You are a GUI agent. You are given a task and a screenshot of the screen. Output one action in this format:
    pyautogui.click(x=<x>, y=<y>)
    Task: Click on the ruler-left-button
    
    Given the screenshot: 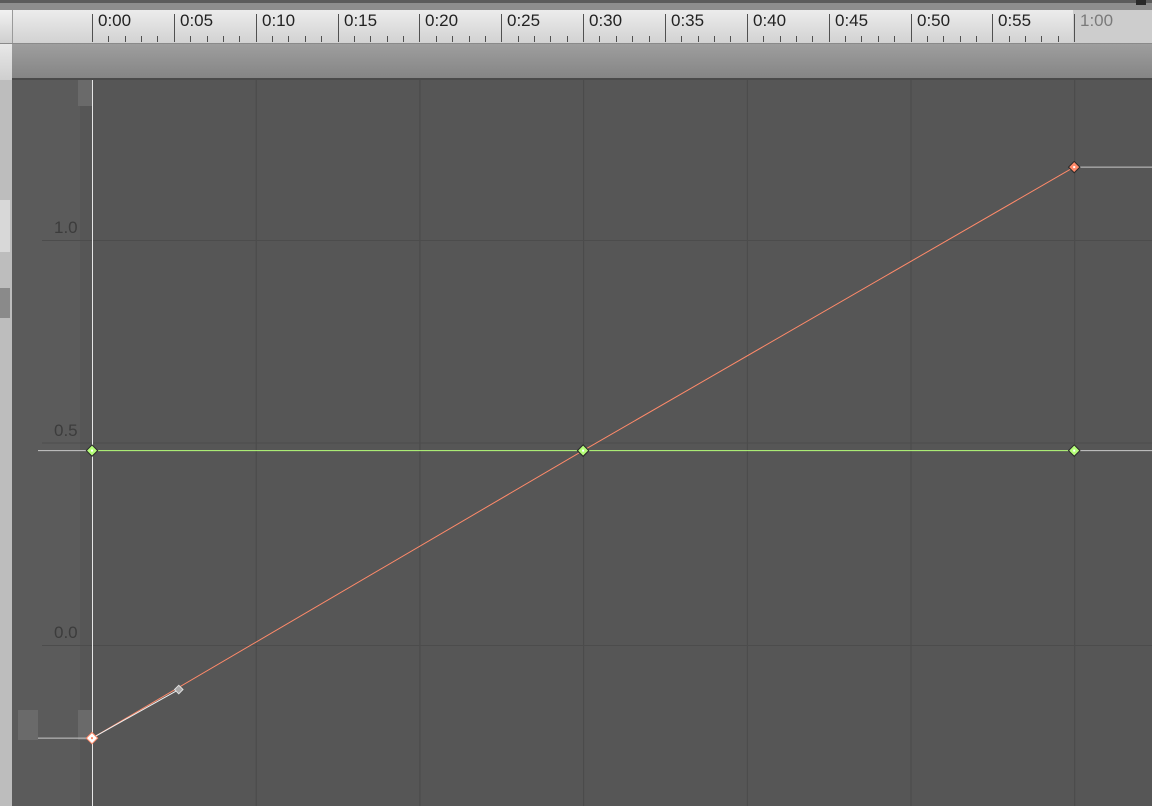 What is the action you would take?
    pyautogui.click(x=6, y=26)
    